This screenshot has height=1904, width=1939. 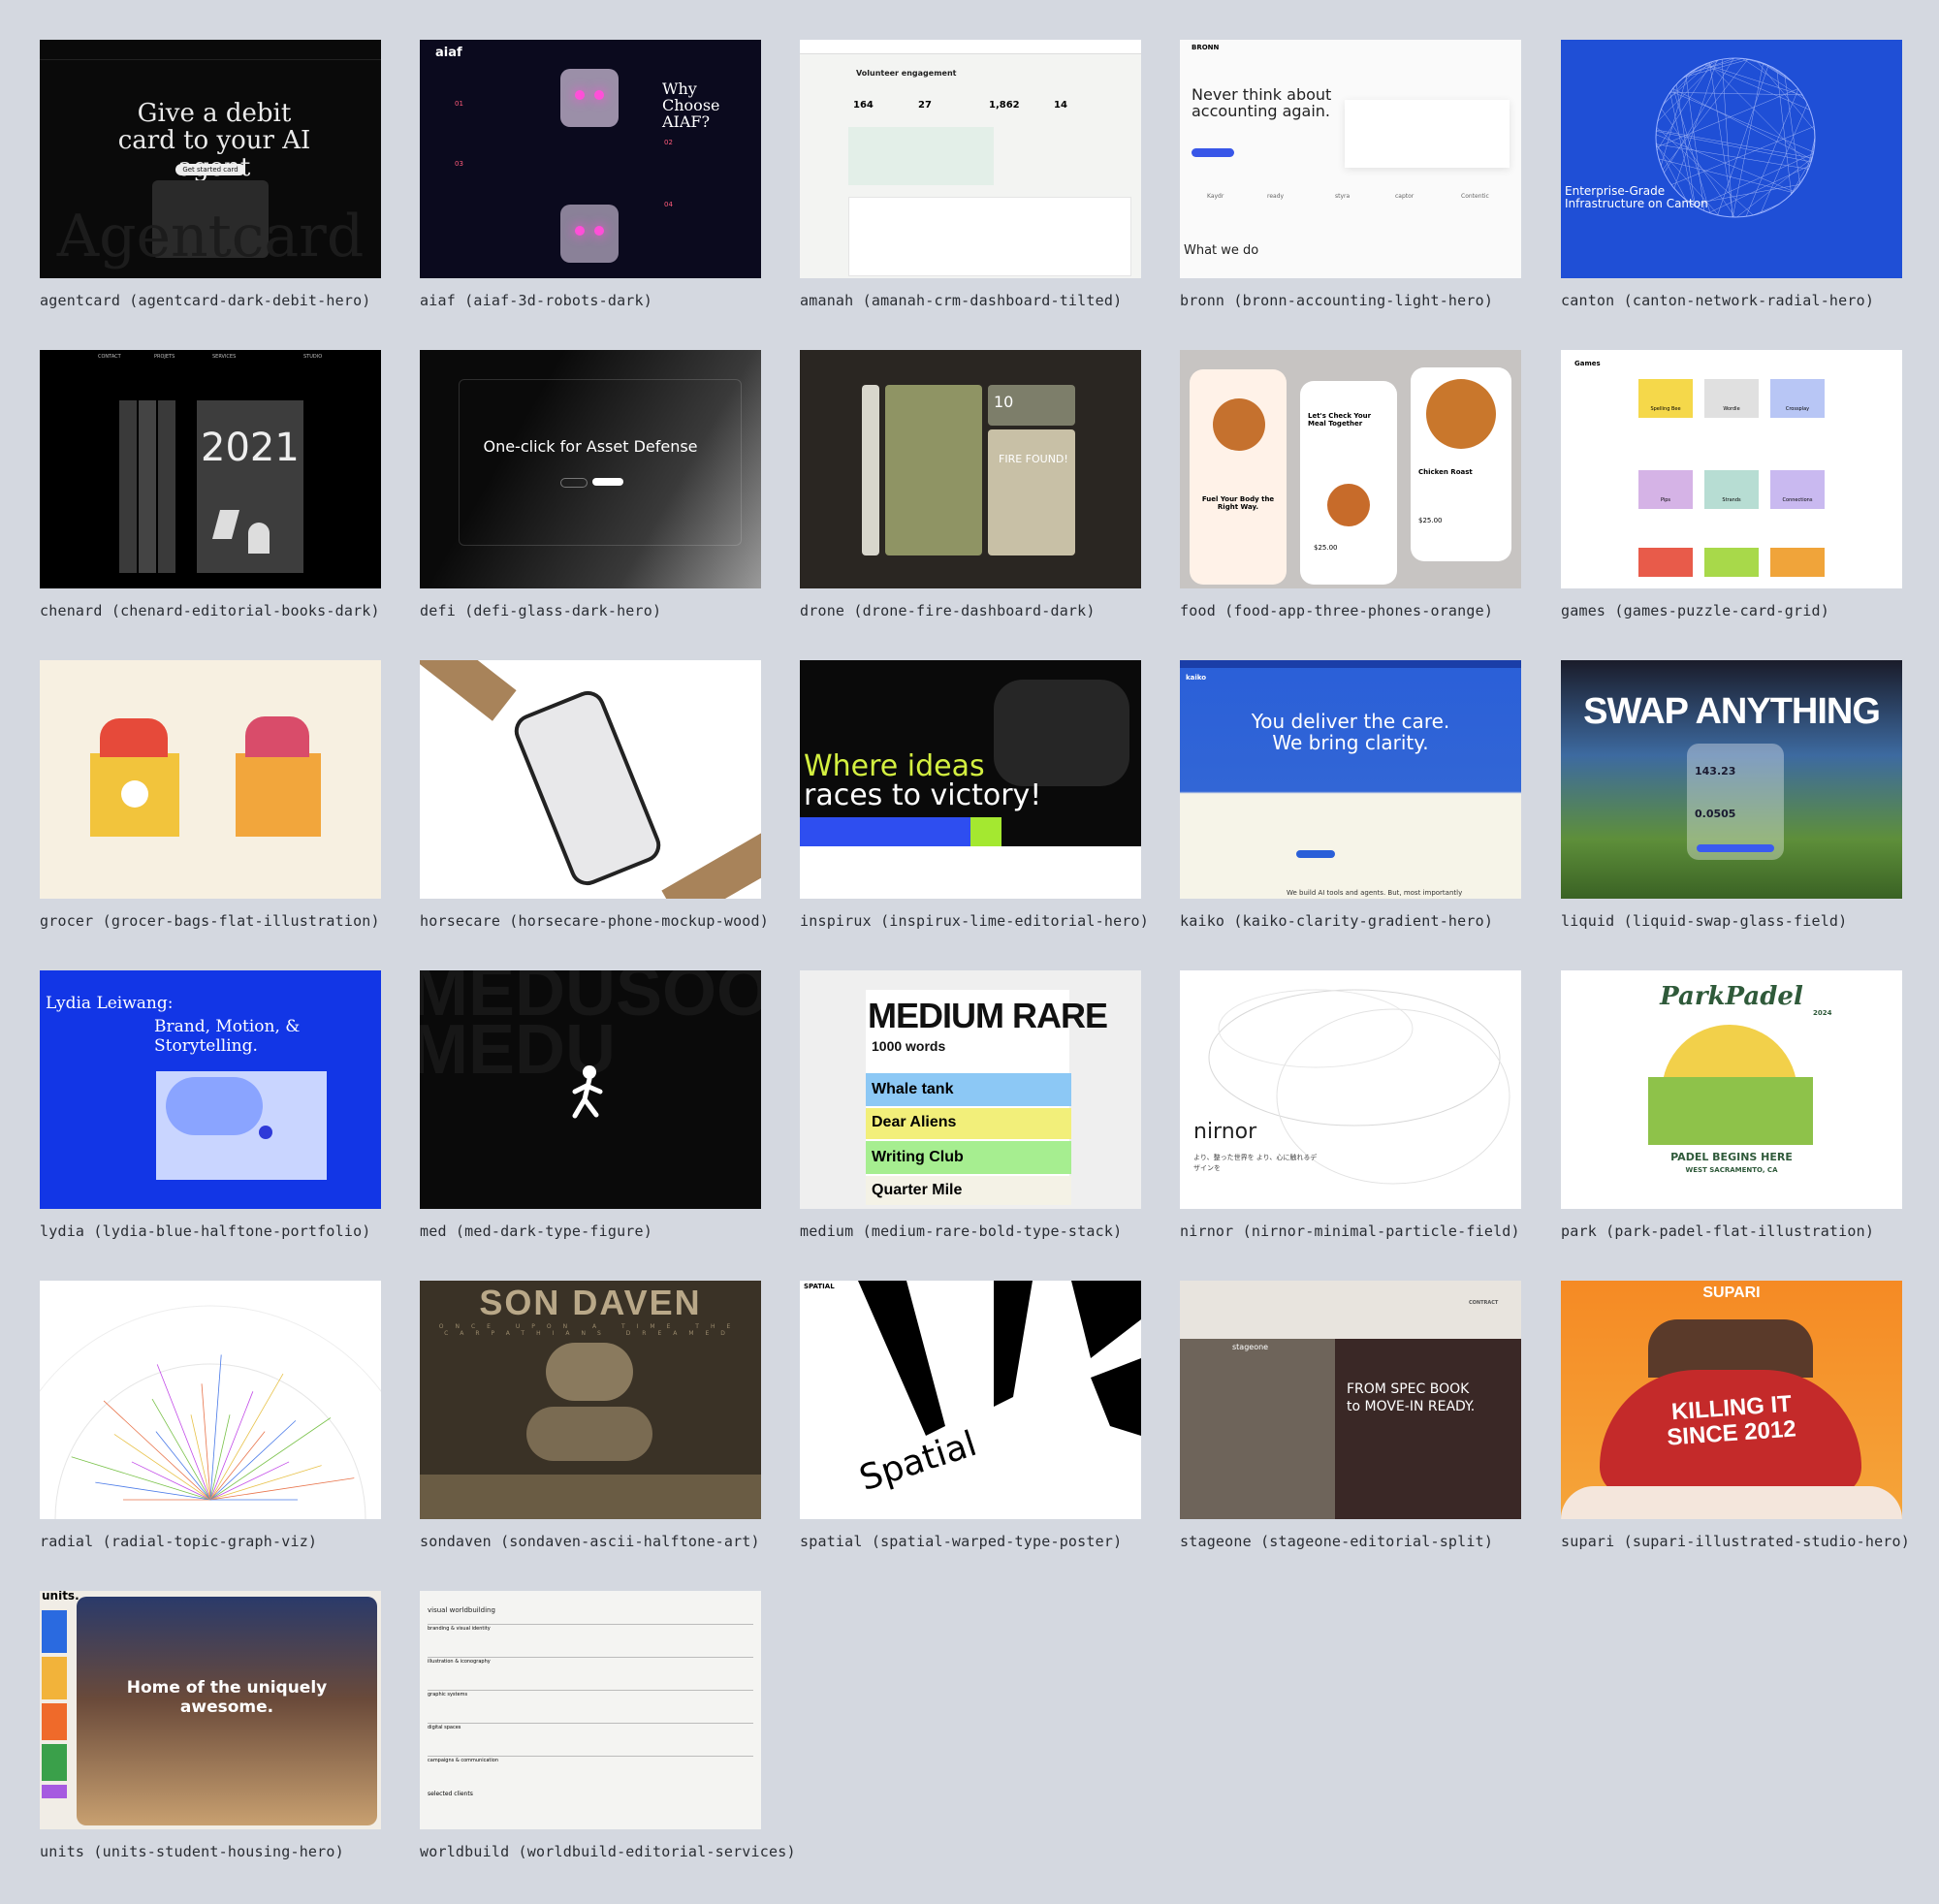 What do you see at coordinates (590, 159) in the screenshot?
I see `thumb-aiaf: aiaf Why Choose AIAF? 01 03 02 04` at bounding box center [590, 159].